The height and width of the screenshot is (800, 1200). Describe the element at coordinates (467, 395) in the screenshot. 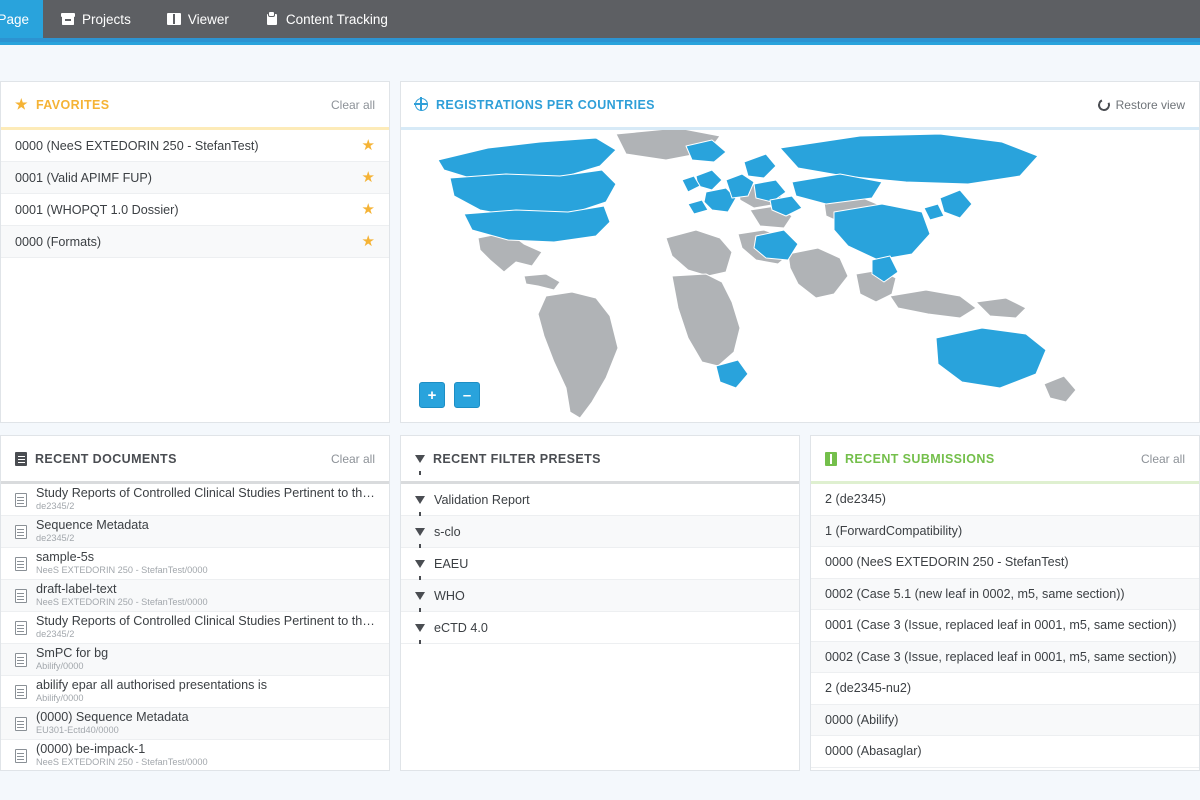

I see `map-zoom-out-button: –` at that location.